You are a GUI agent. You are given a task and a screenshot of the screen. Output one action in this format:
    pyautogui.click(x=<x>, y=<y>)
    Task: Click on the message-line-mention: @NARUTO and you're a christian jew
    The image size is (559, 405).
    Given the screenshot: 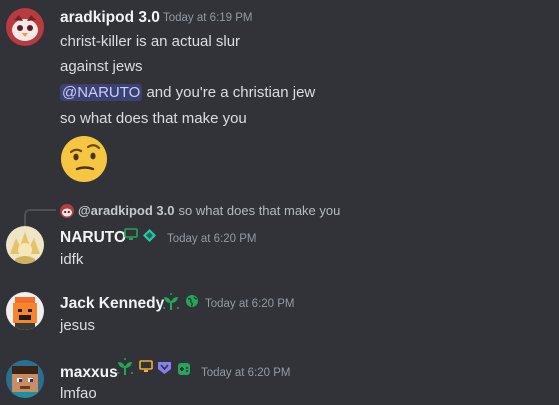 What is the action you would take?
    pyautogui.click(x=187, y=92)
    